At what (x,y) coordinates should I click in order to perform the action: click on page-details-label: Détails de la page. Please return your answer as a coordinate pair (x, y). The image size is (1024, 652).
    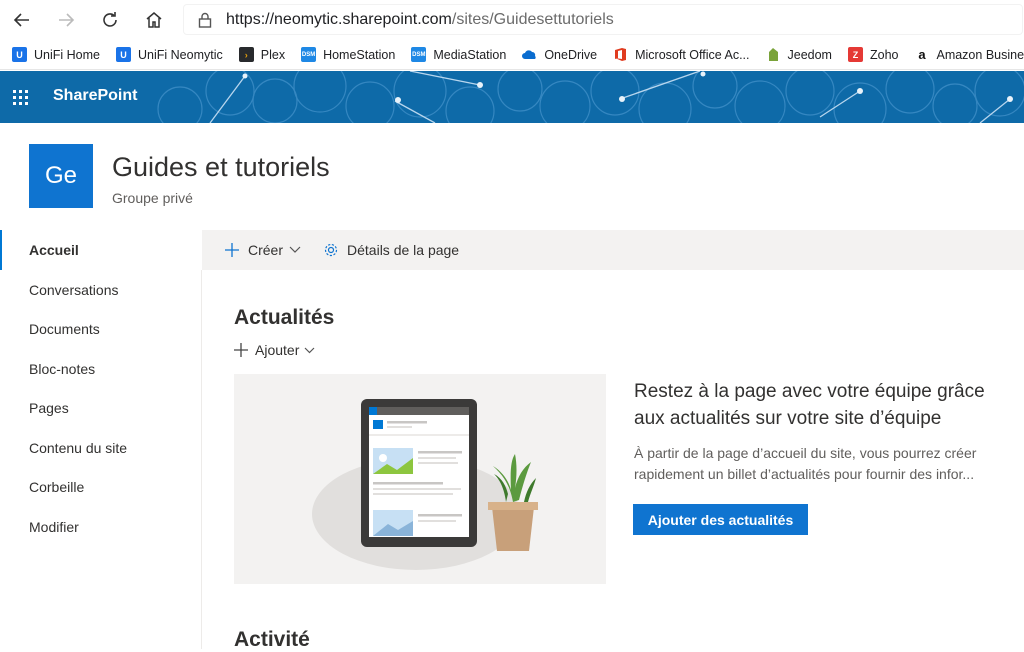
    Looking at the image, I should click on (403, 250).